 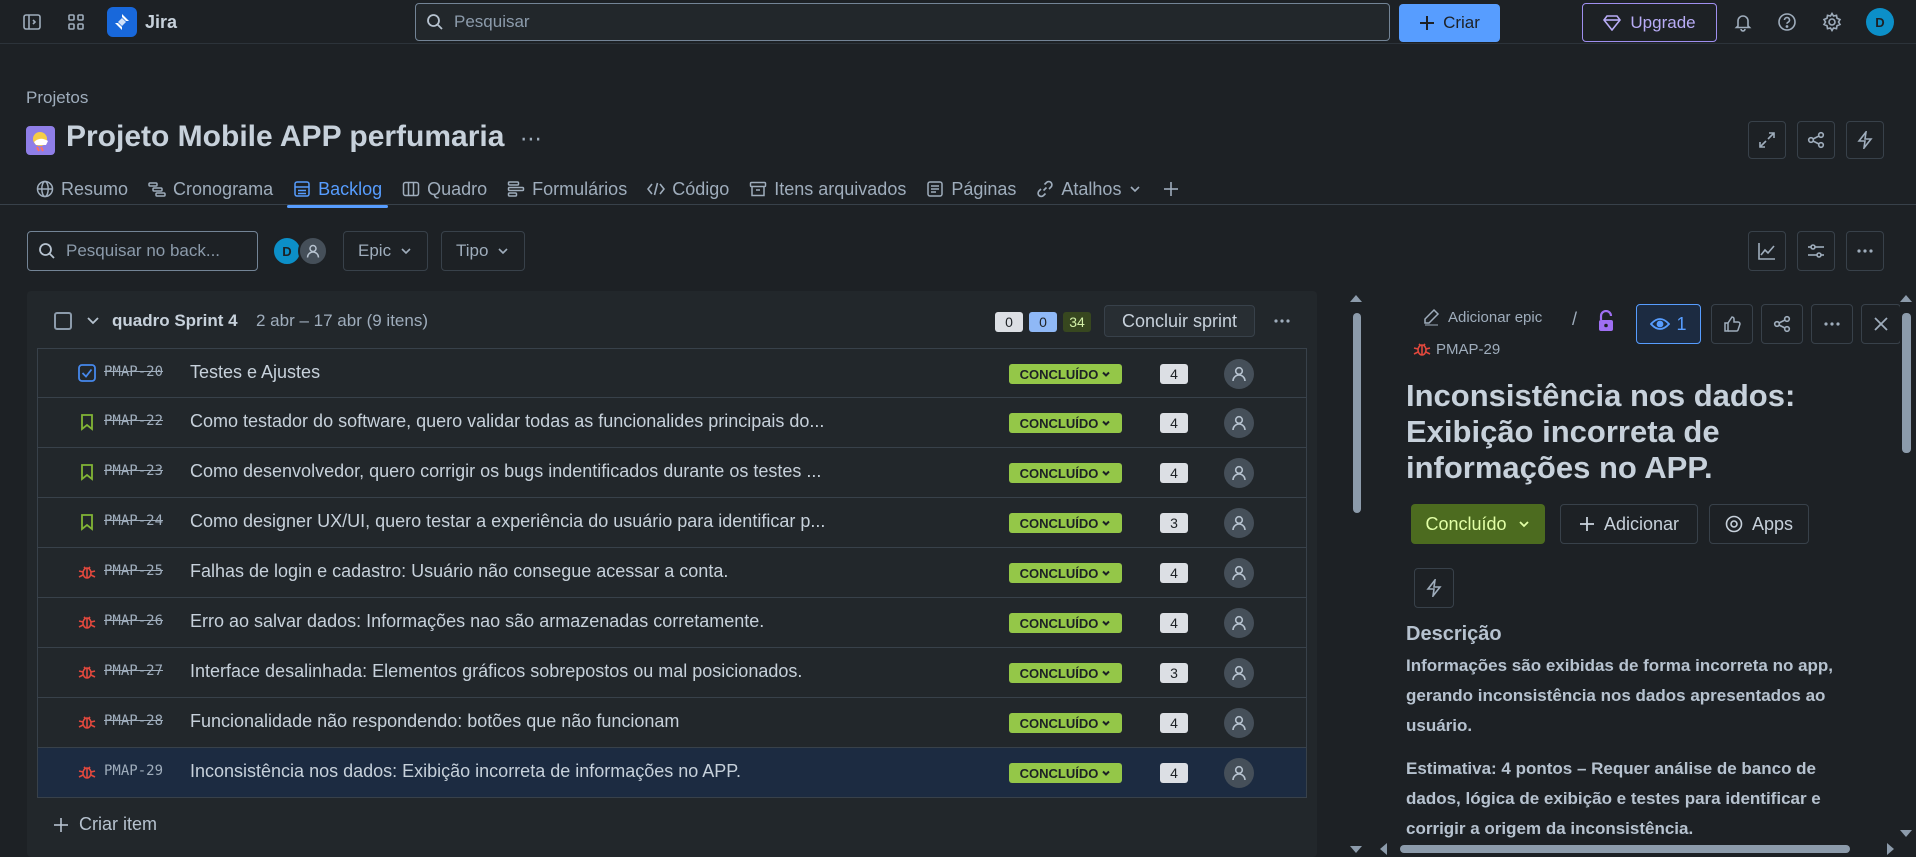 I want to click on issue-key: PMAP-20, so click(x=133, y=372).